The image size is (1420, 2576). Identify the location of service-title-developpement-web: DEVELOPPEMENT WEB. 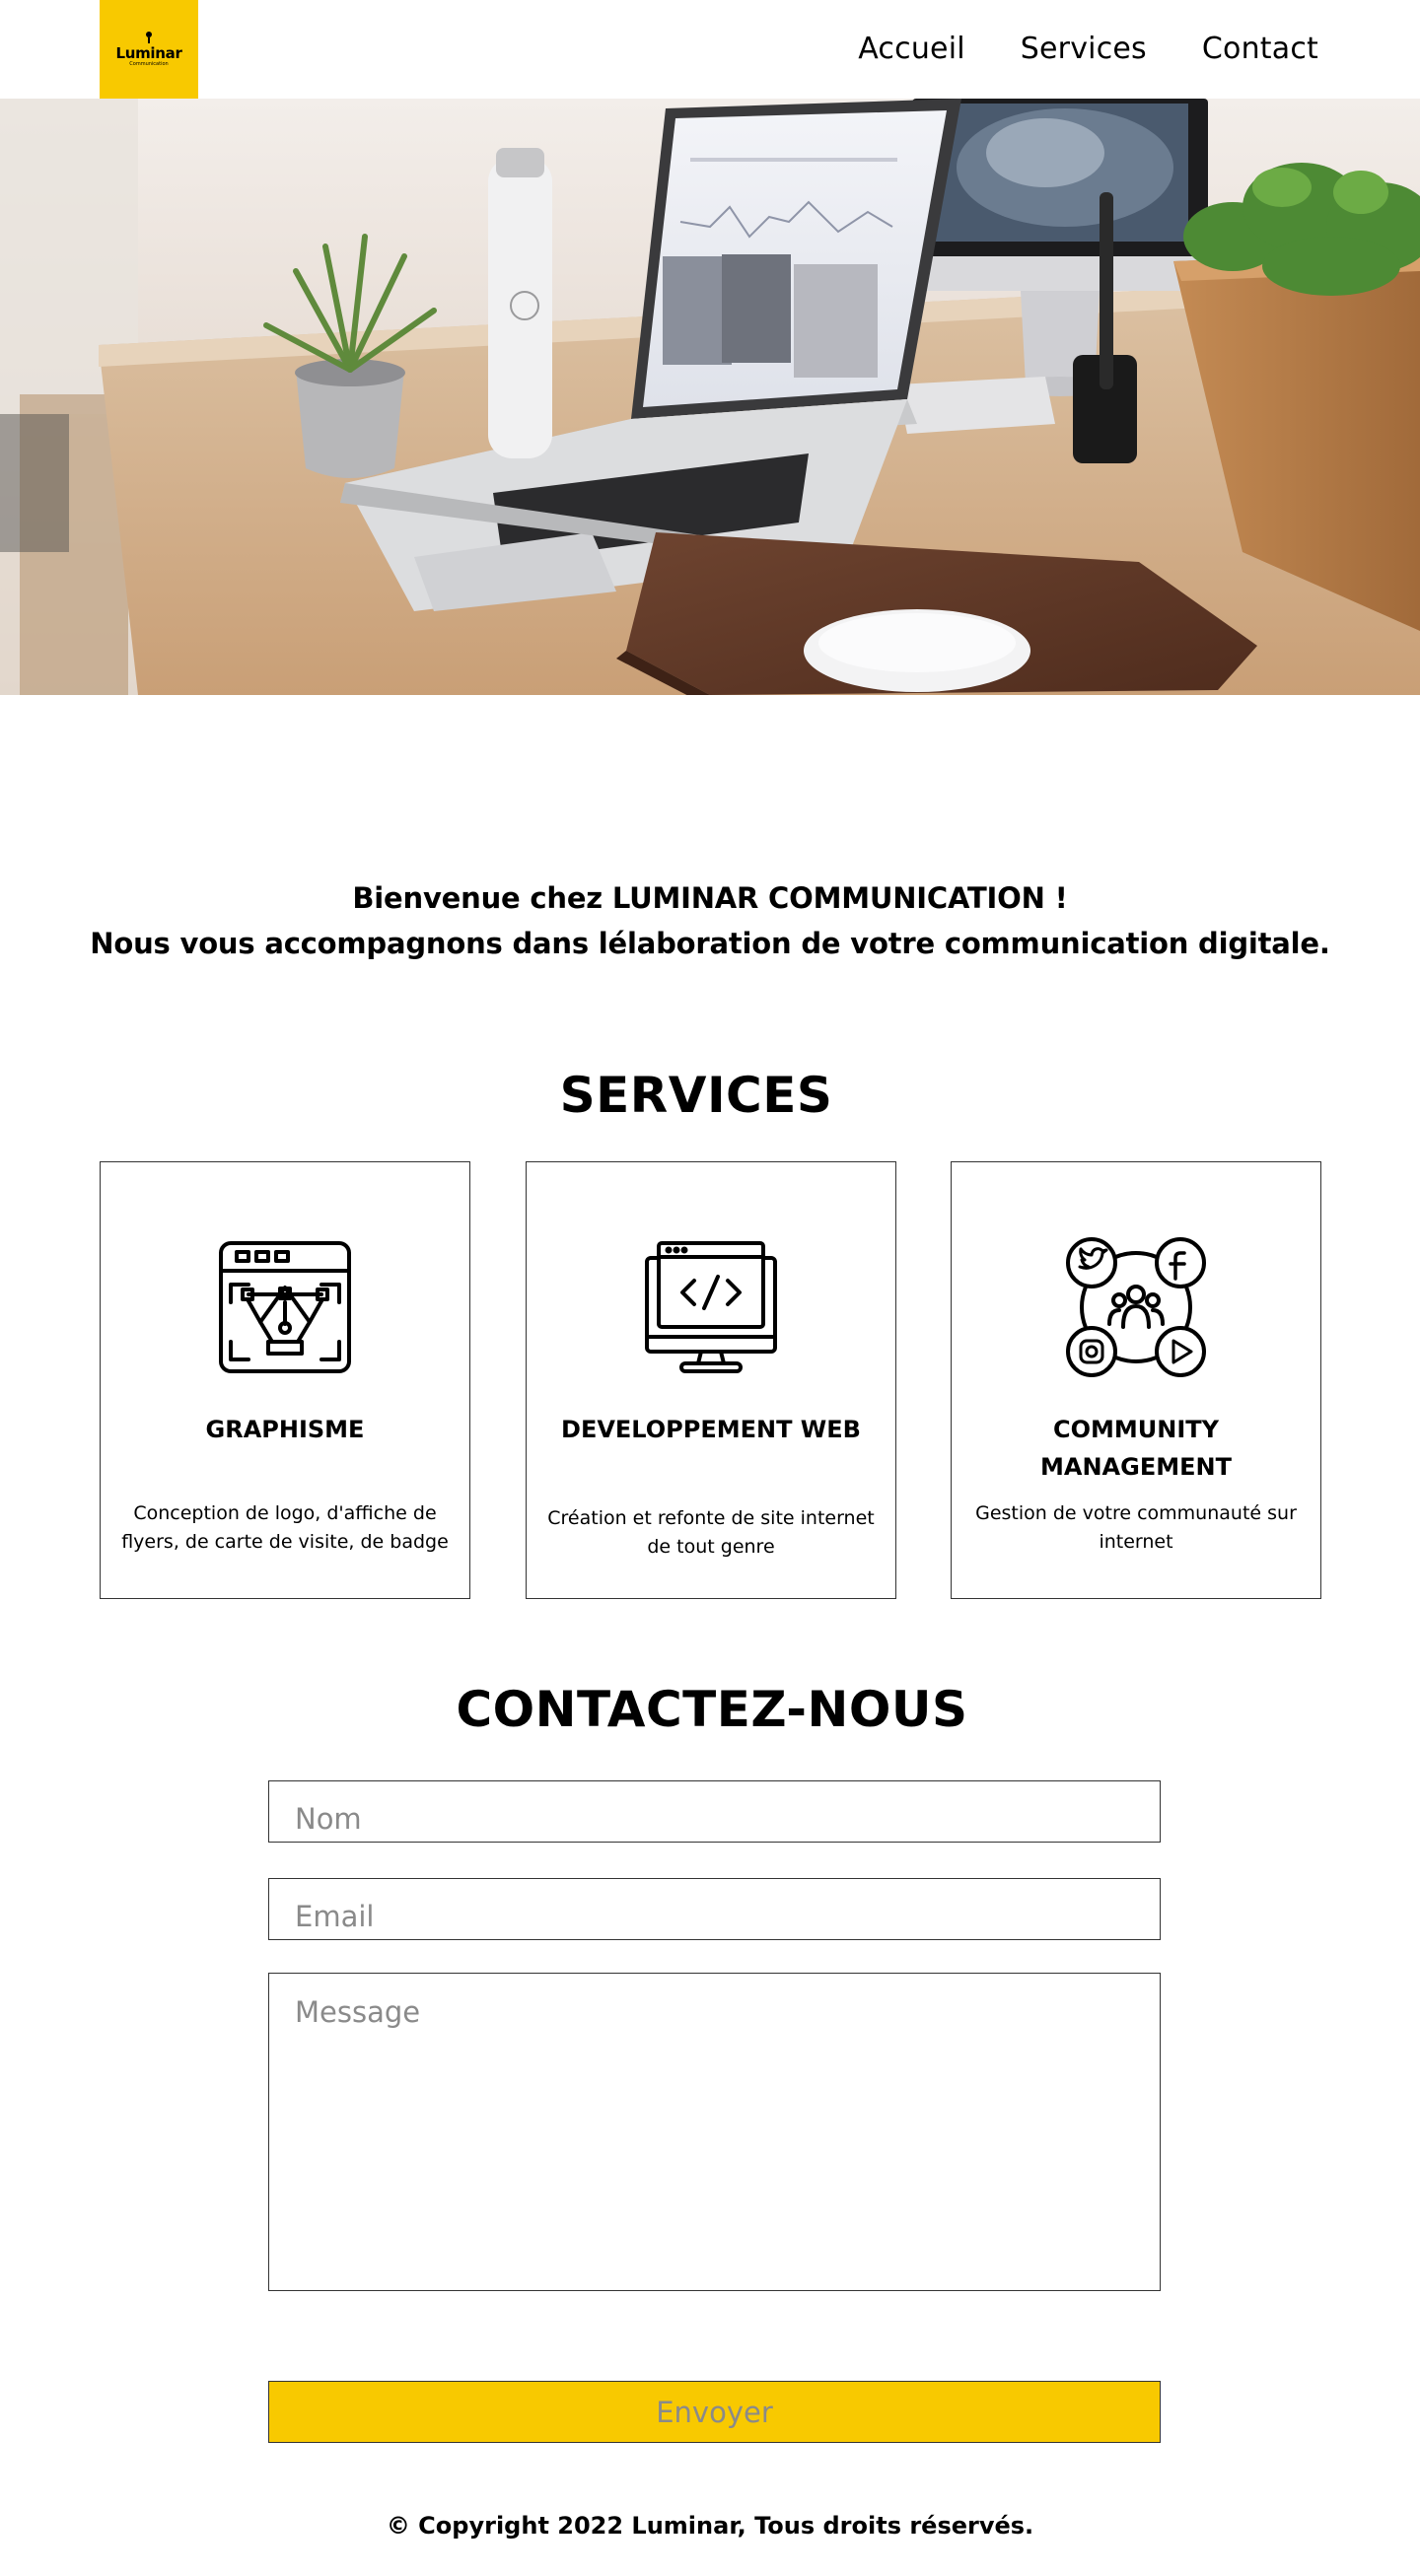
(711, 1429).